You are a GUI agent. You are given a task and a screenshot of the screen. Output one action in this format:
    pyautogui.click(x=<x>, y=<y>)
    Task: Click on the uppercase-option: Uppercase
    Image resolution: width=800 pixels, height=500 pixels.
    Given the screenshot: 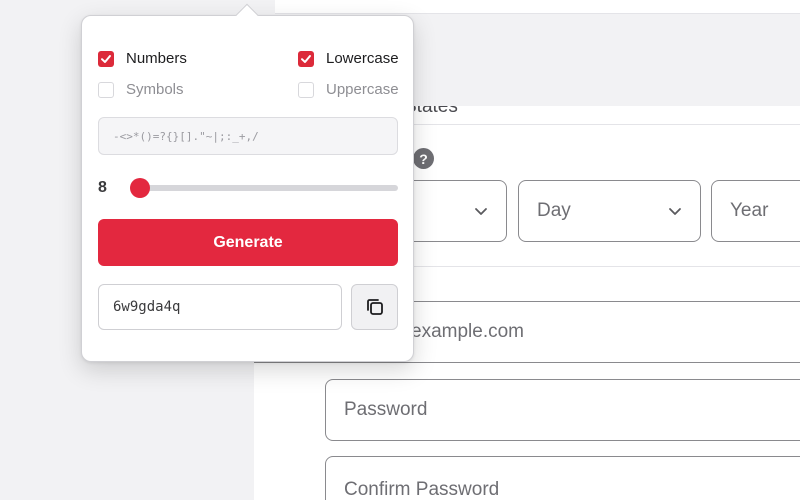 What is the action you would take?
    pyautogui.click(x=348, y=89)
    